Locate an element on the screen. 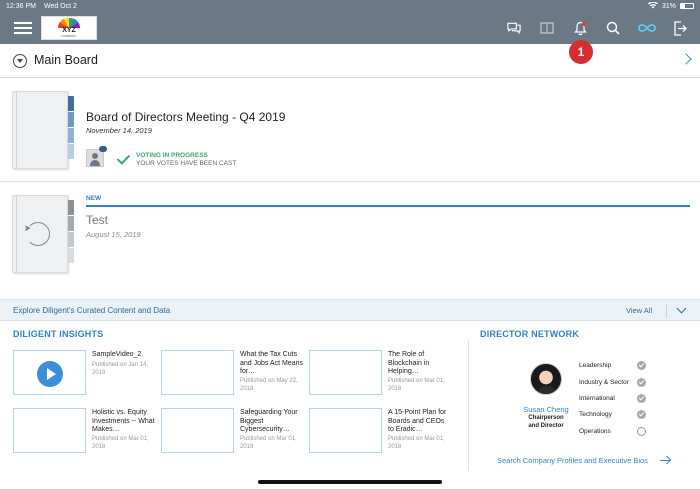  board-title: Main Board is located at coordinates (66, 60).